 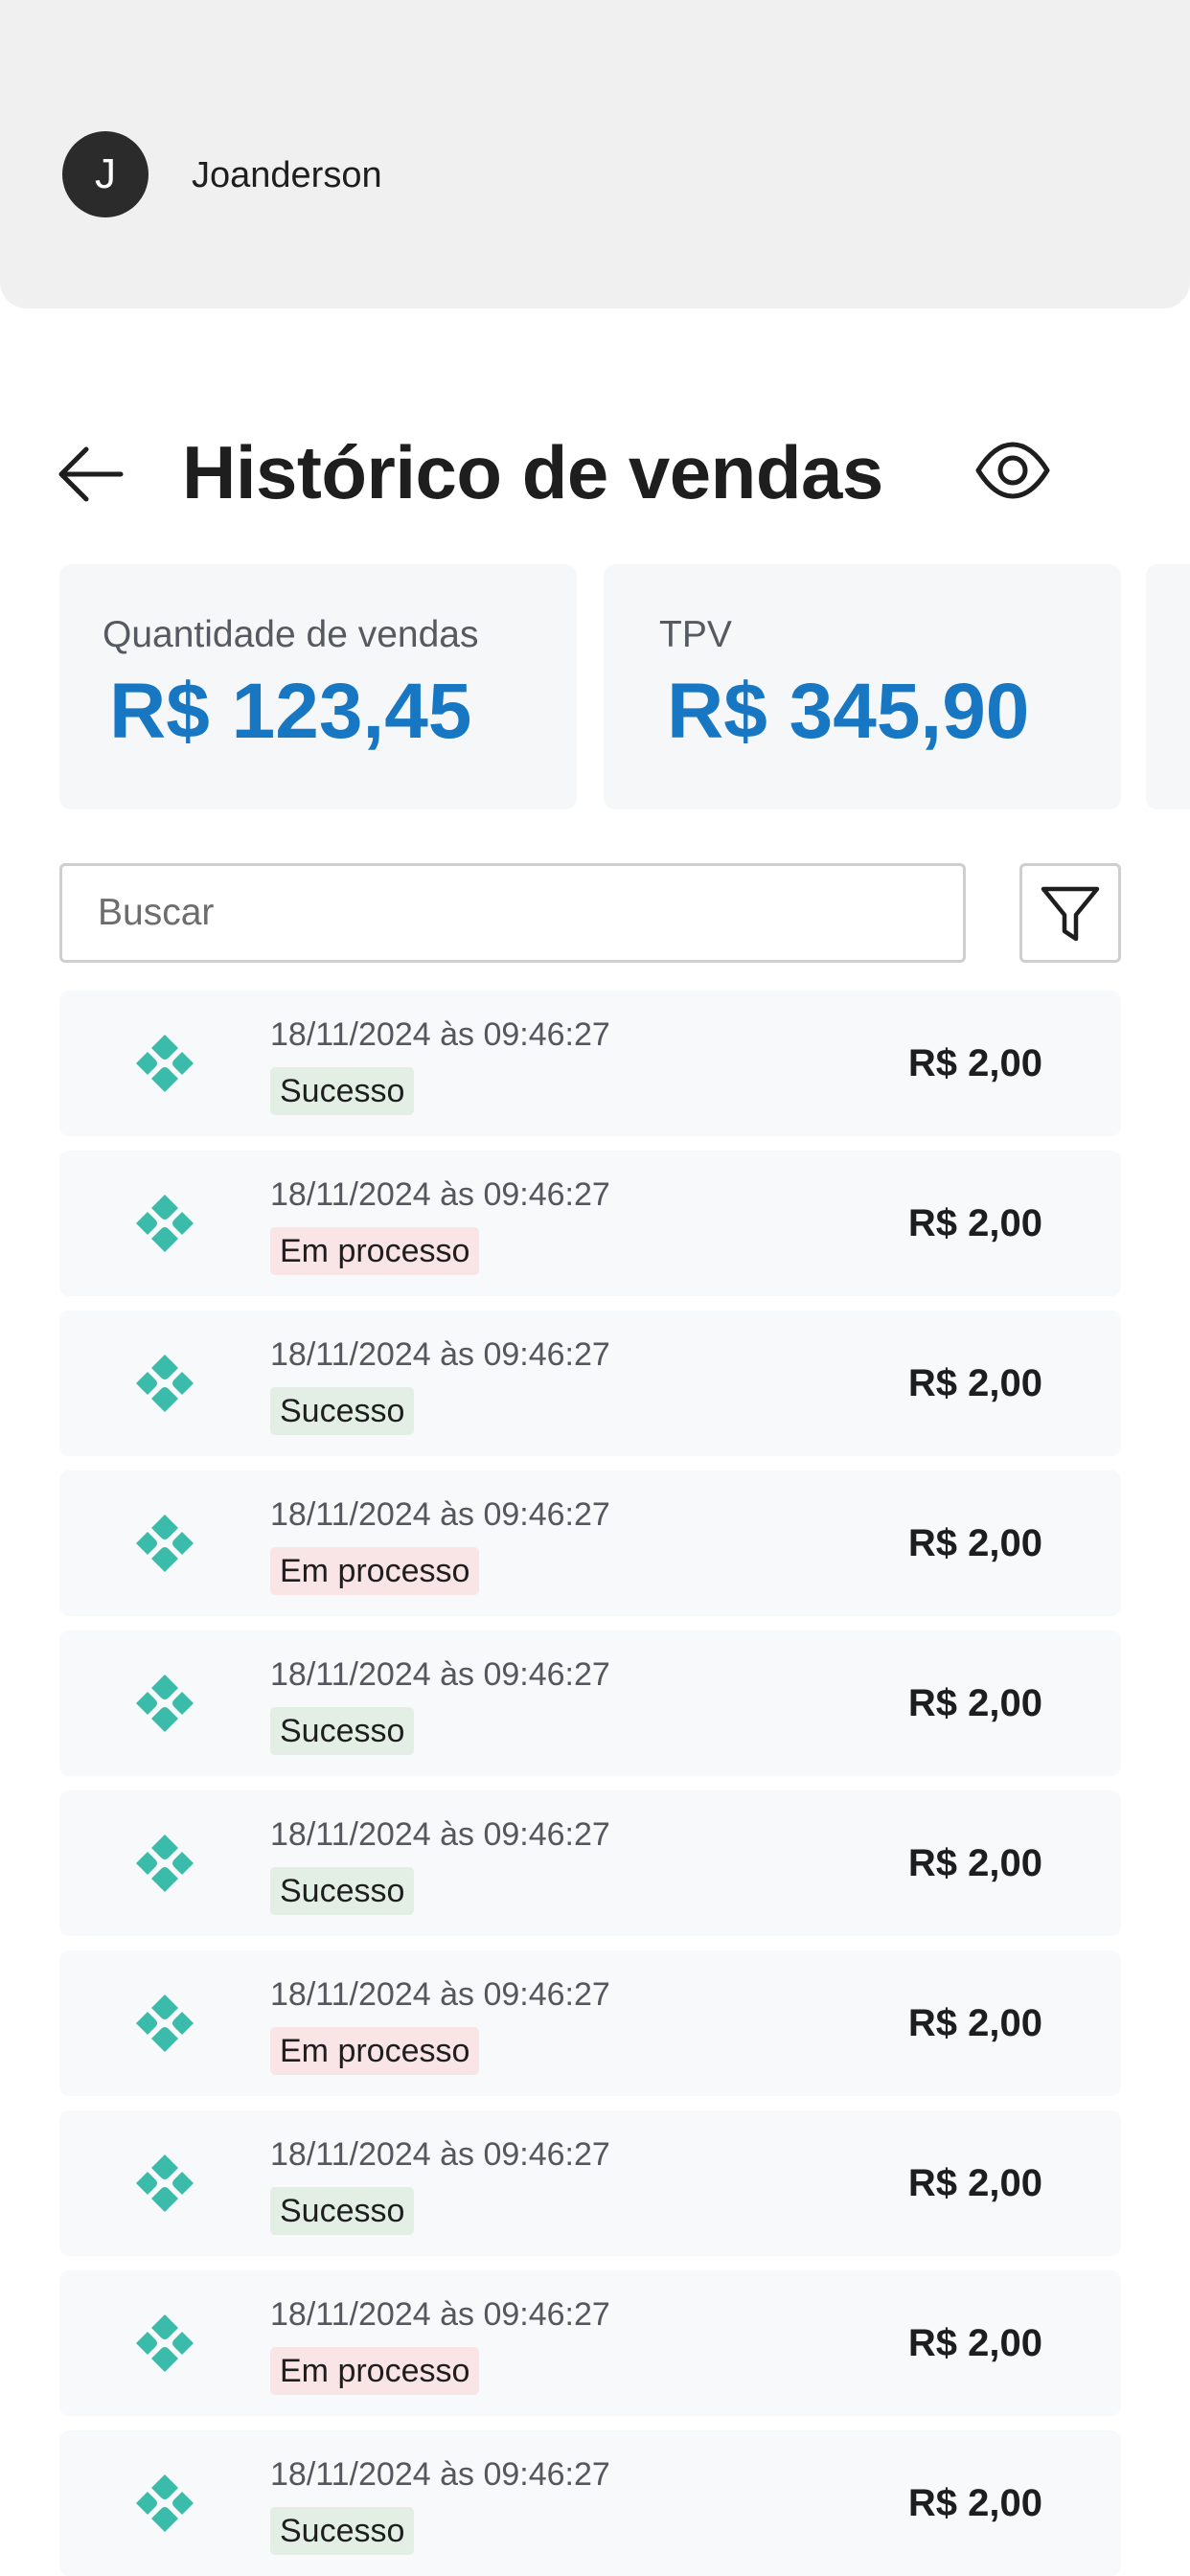 What do you see at coordinates (595, 154) in the screenshot?
I see `top-header: J Joanderson` at bounding box center [595, 154].